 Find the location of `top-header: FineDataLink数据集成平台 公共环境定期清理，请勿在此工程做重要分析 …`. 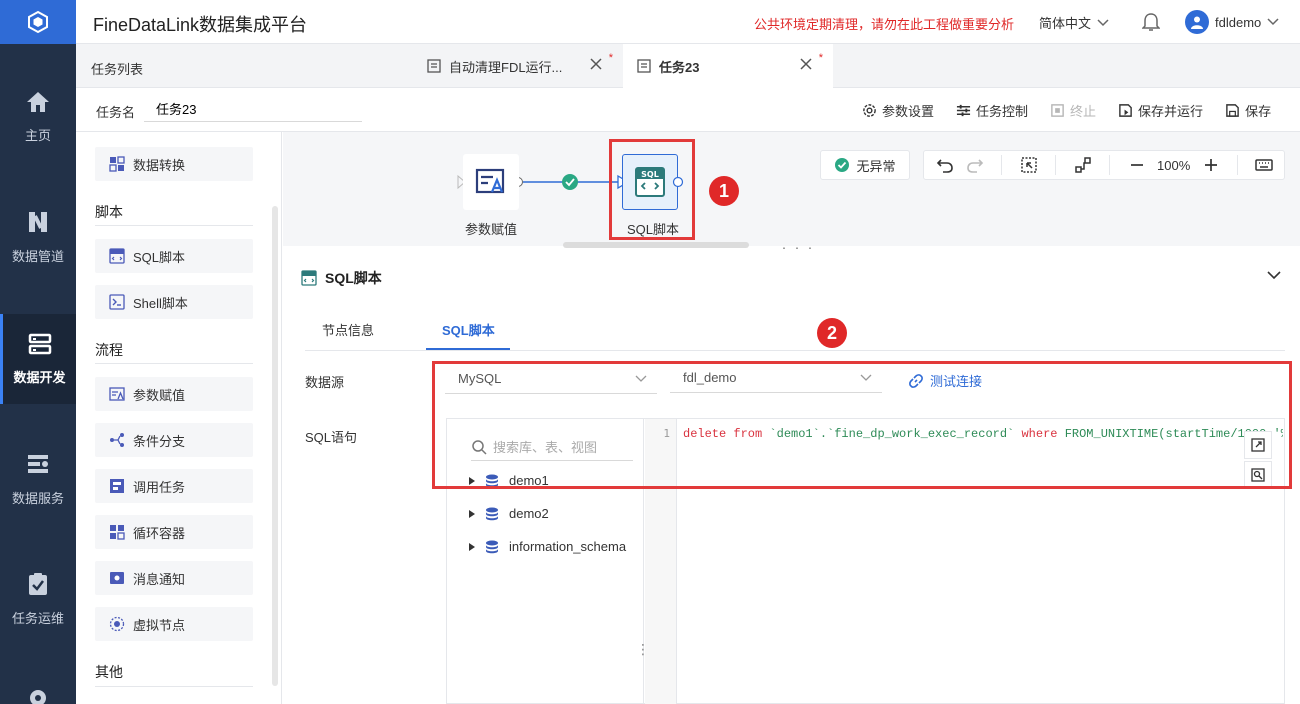

top-header: FineDataLink数据集成平台 公共环境定期清理，请勿在此工程做重要分析 … is located at coordinates (688, 22).